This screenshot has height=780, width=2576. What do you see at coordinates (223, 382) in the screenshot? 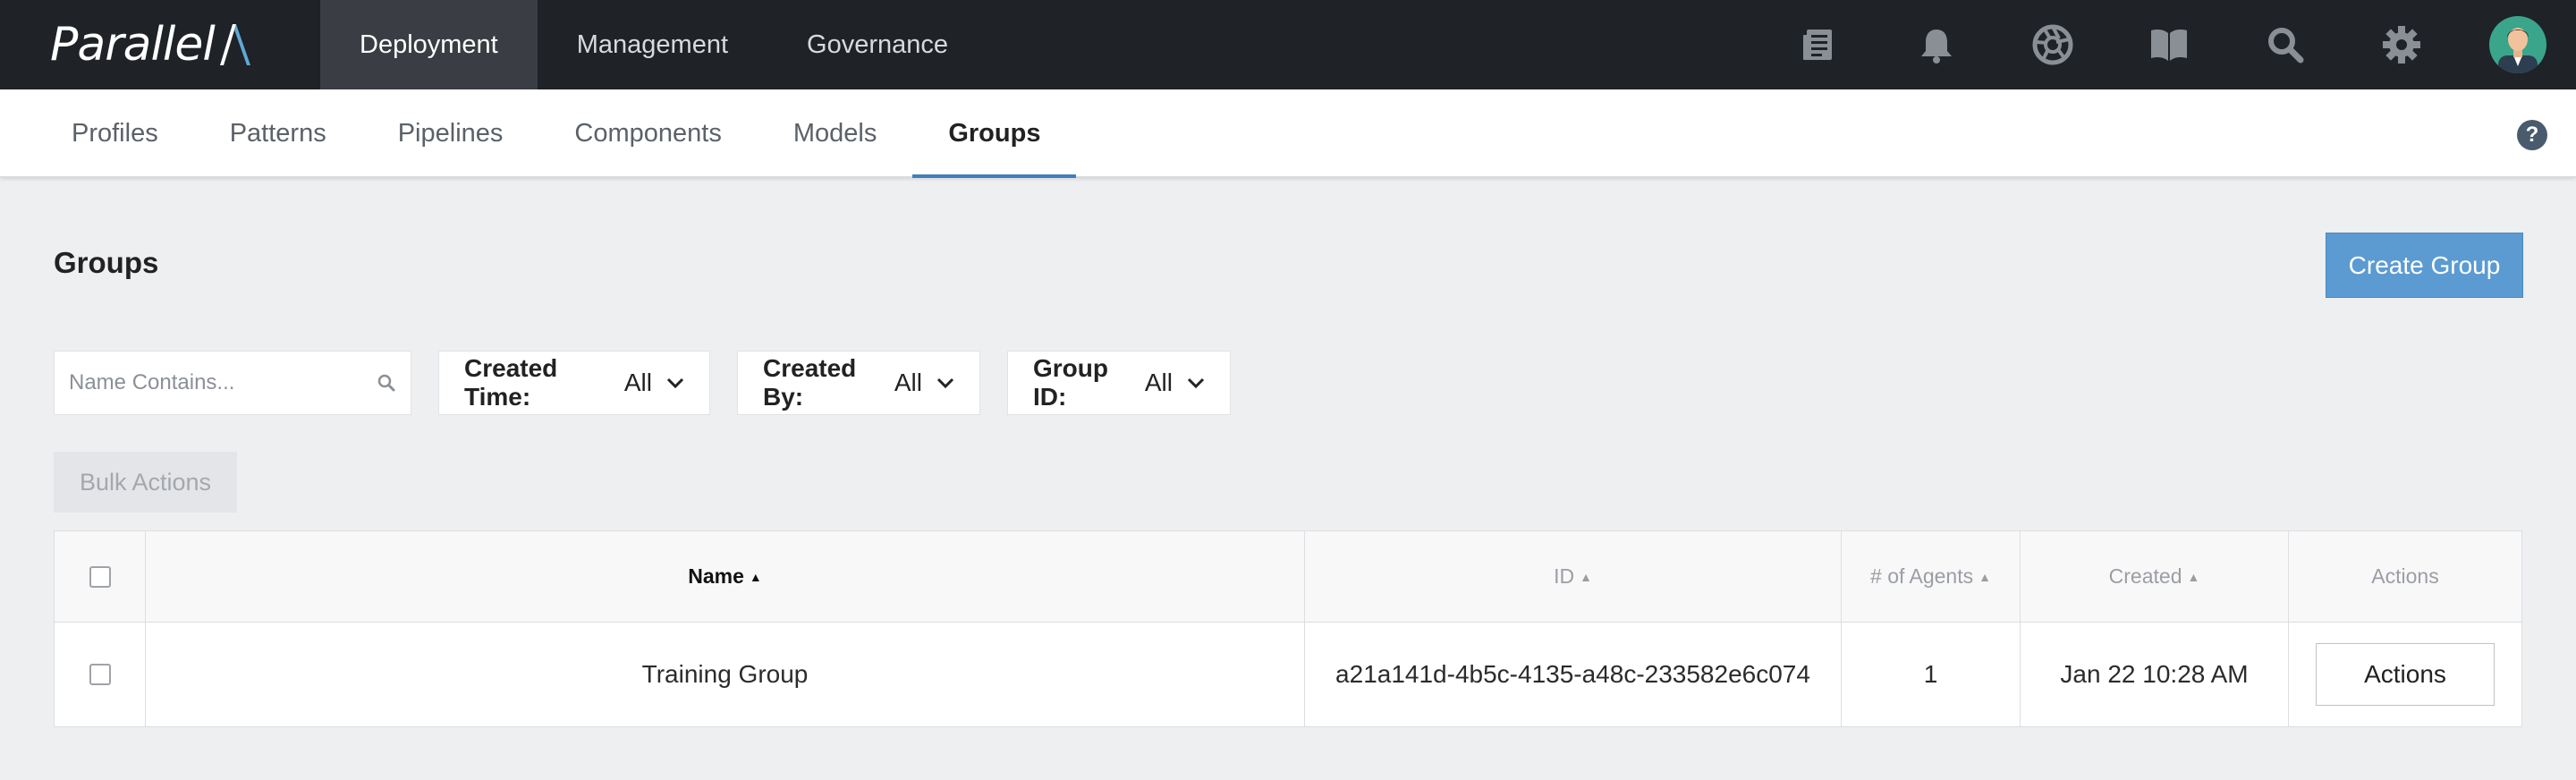
I see `name-search-input` at bounding box center [223, 382].